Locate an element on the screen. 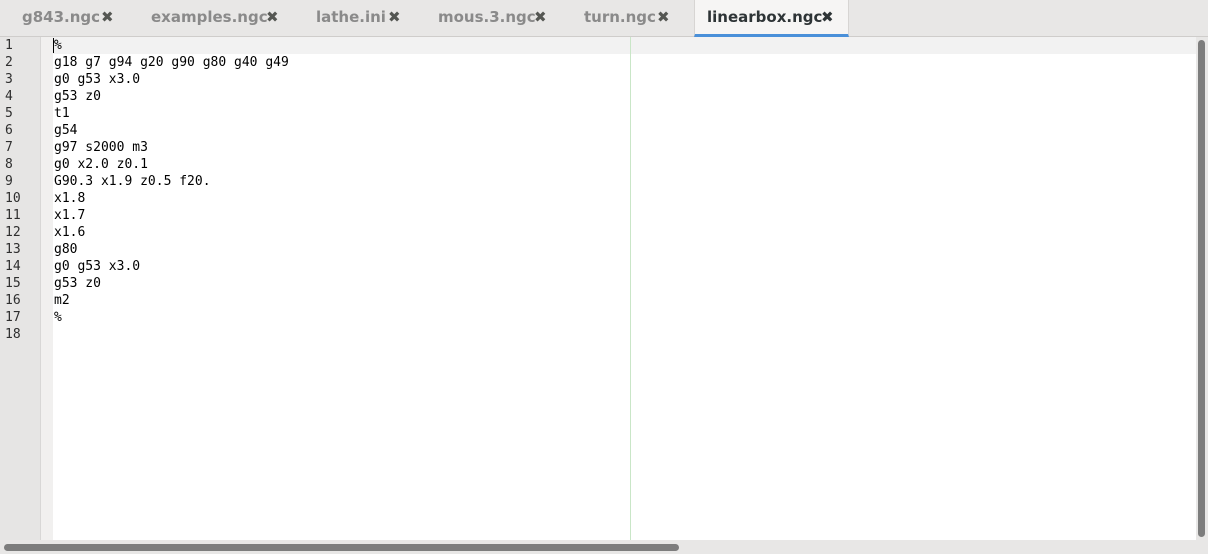 The height and width of the screenshot is (554, 1208). tab-g843: g843.ngc ✖ is located at coordinates (68, 18).